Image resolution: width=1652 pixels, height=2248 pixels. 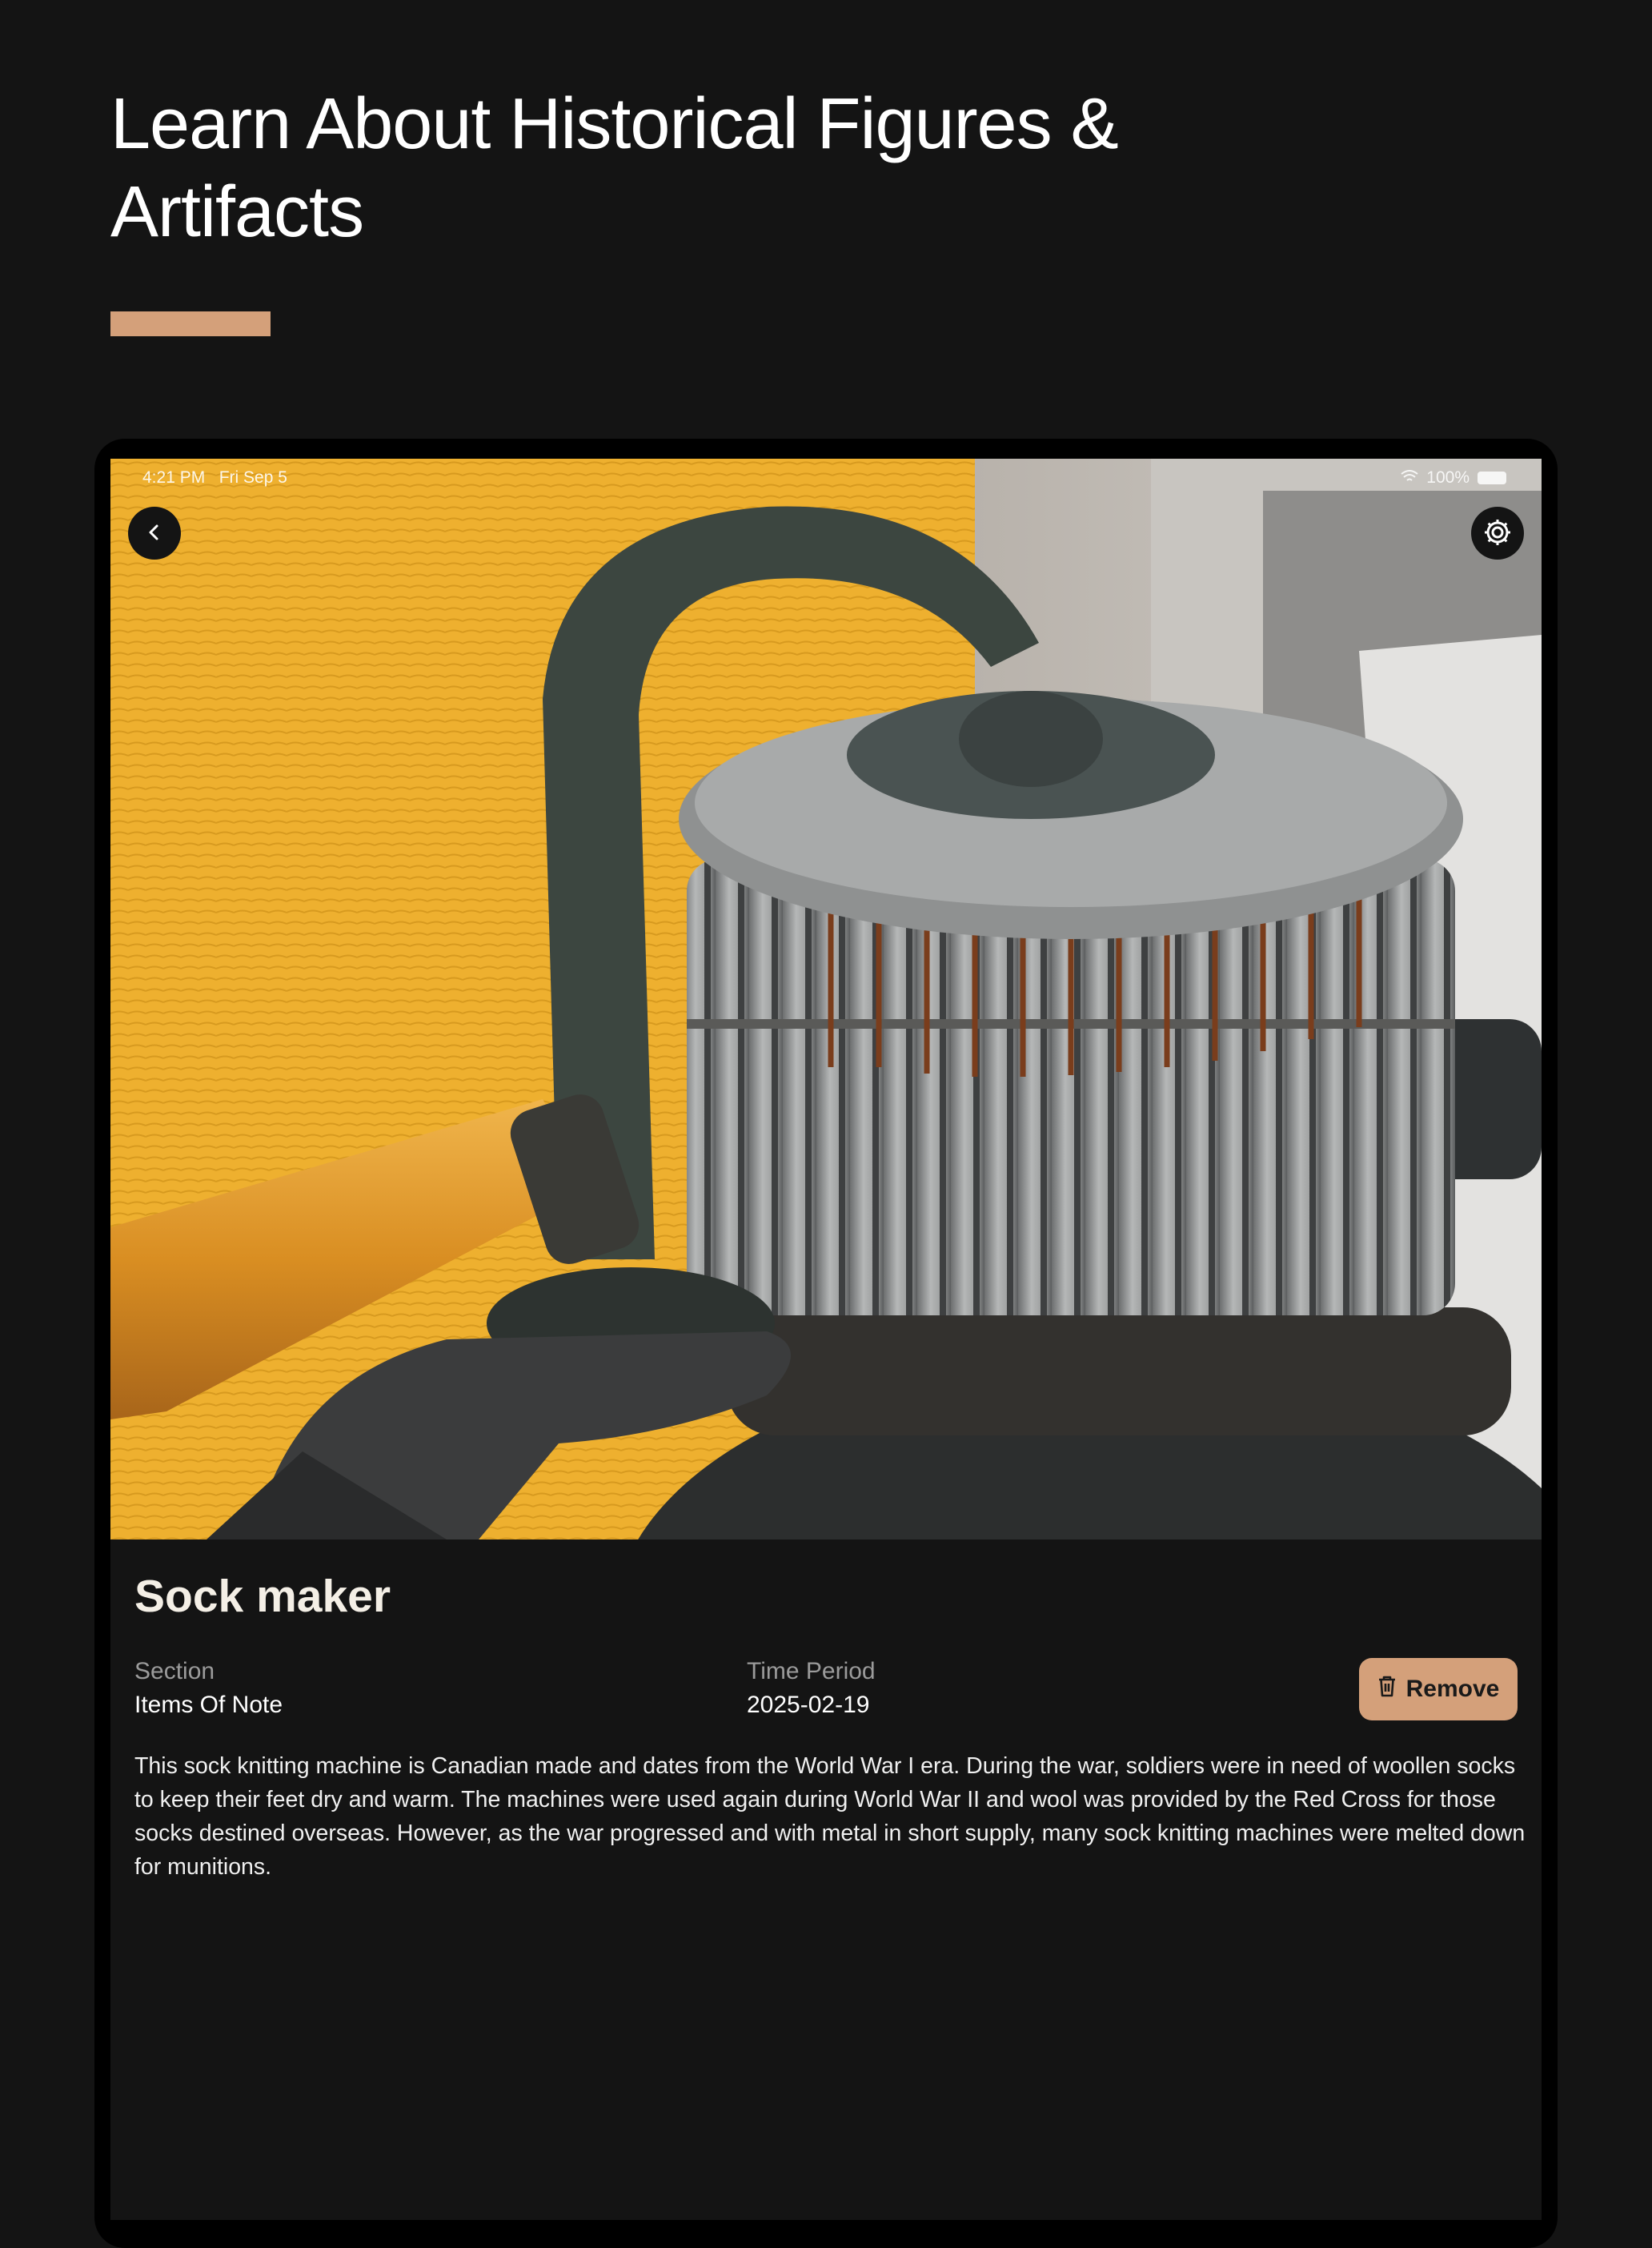 What do you see at coordinates (1448, 477) in the screenshot?
I see `battery-percent: 100%` at bounding box center [1448, 477].